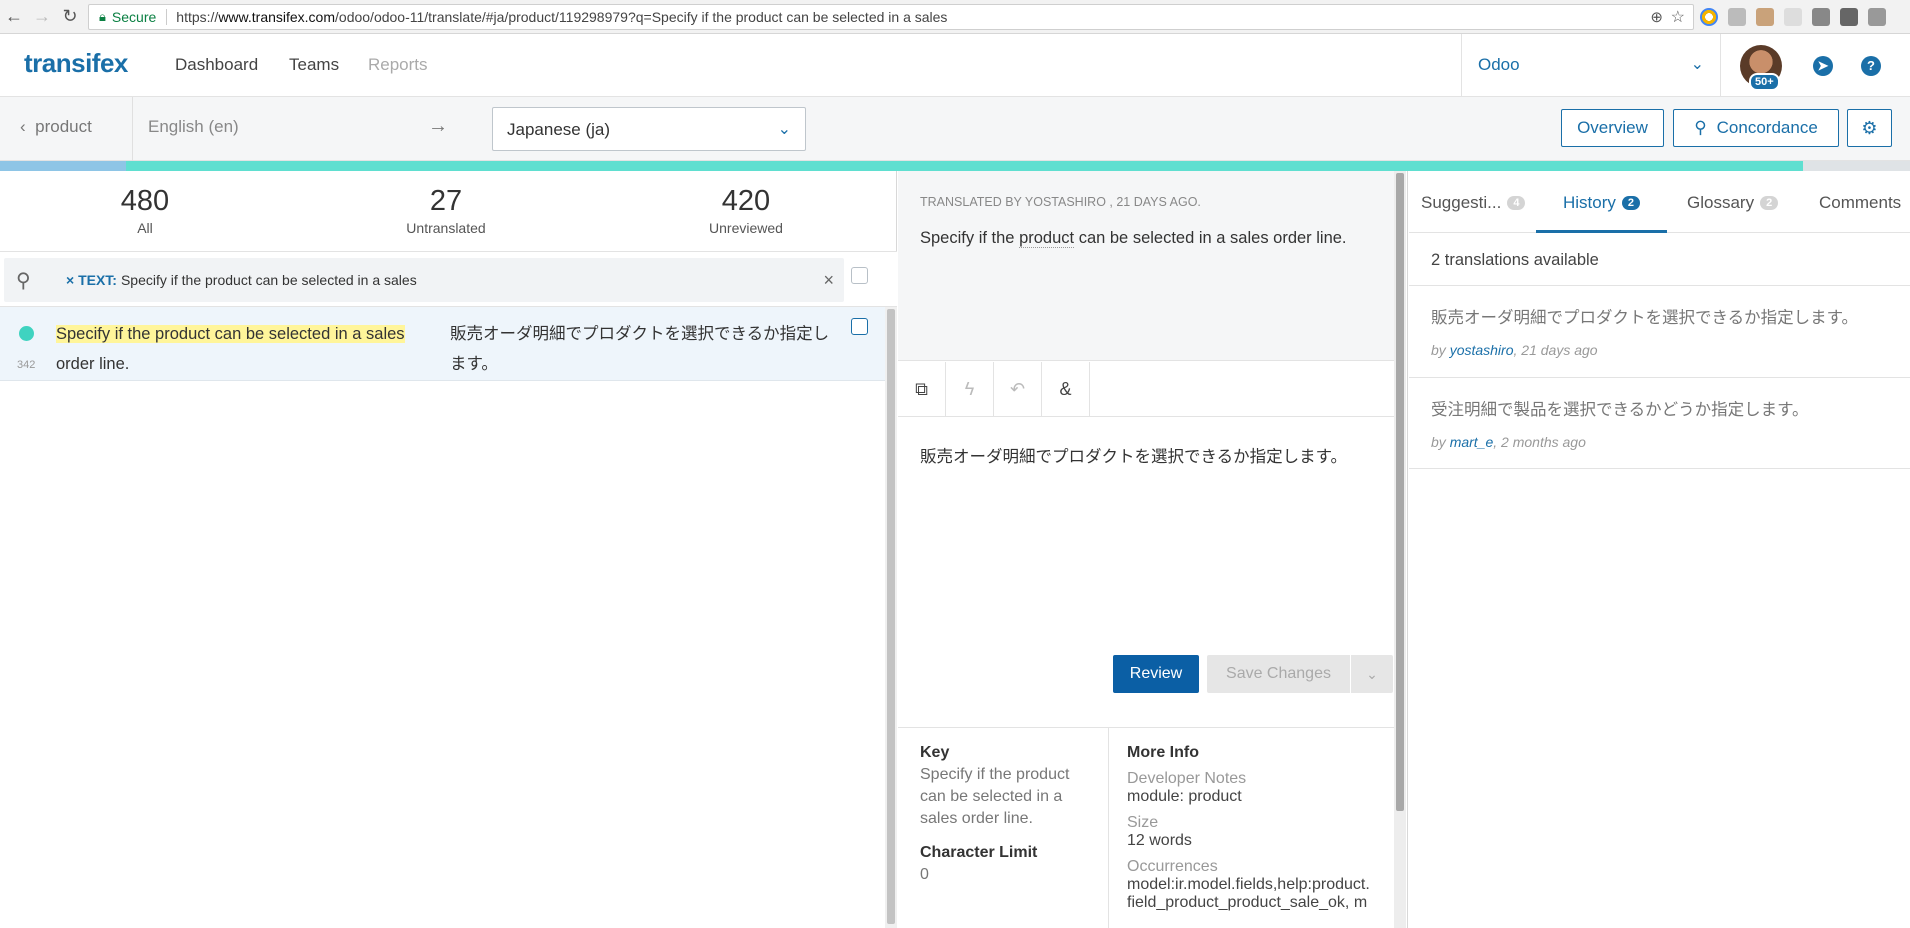 Image resolution: width=1910 pixels, height=928 pixels. Describe the element at coordinates (1172, 866) in the screenshot. I see `occurrences-label: Occurrences` at that location.